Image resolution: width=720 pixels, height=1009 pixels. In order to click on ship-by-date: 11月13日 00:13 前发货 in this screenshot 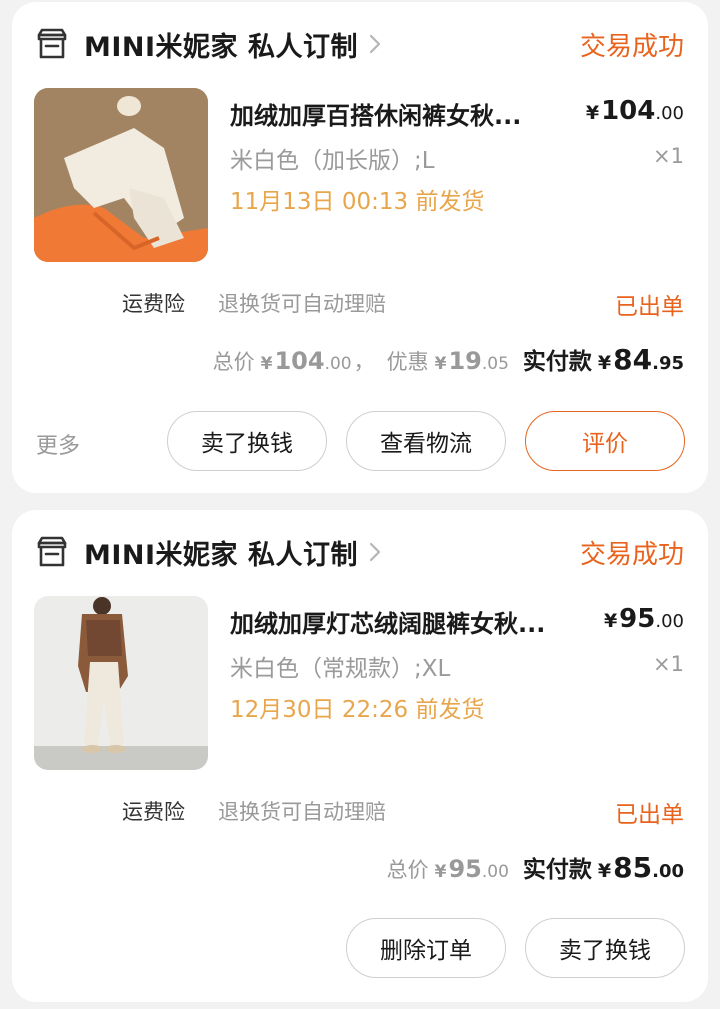, I will do `click(357, 202)`.